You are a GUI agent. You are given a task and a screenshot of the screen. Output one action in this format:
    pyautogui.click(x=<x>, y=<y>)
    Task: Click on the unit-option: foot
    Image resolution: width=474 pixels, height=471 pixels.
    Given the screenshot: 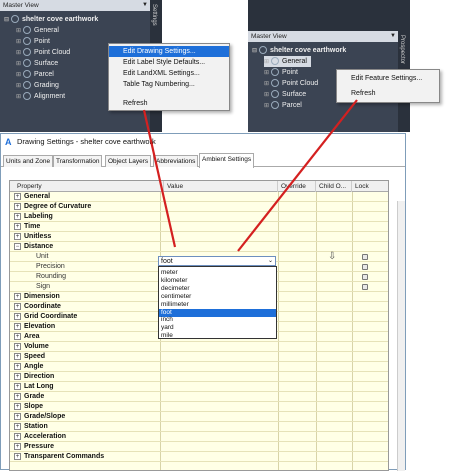 What is the action you would take?
    pyautogui.click(x=217, y=312)
    